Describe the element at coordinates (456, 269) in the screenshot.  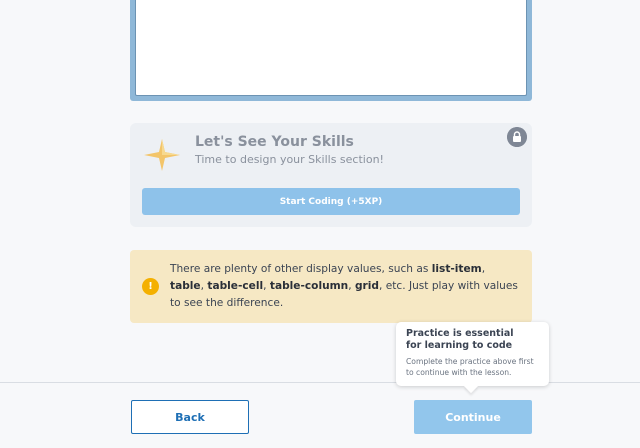
I see `note-term: list-item` at that location.